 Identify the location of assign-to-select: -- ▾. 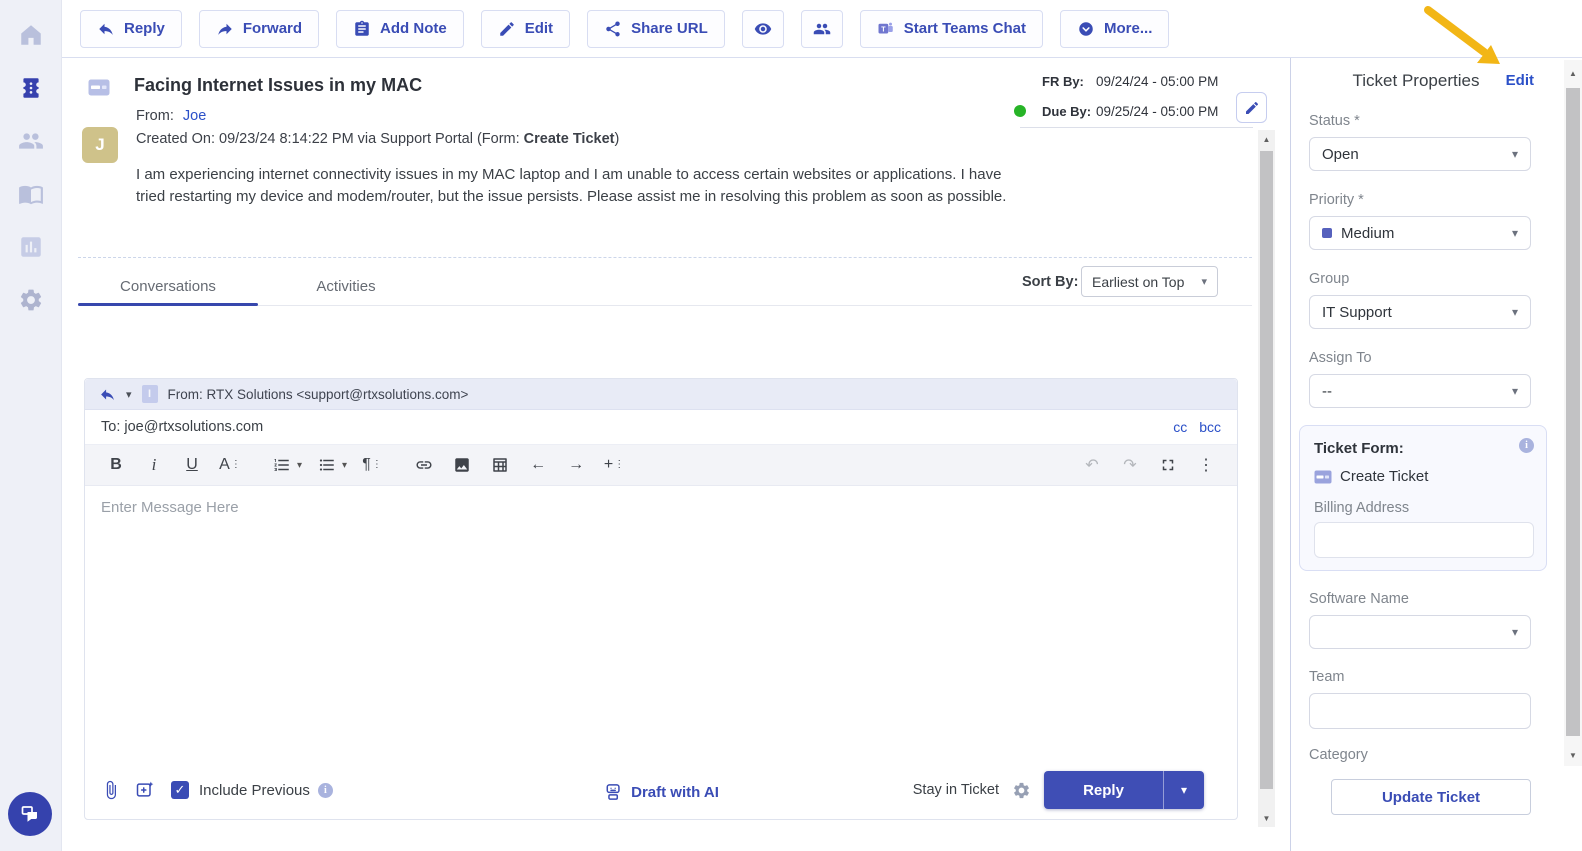
(1420, 391).